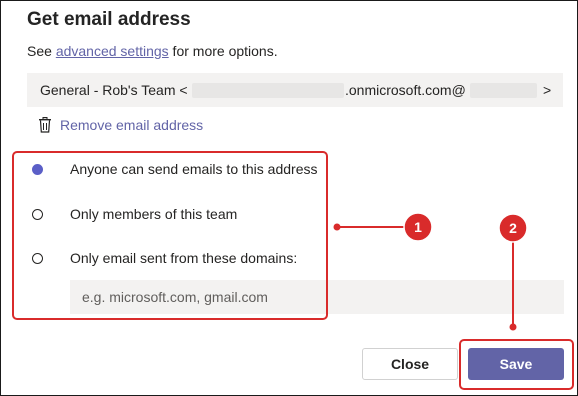 The width and height of the screenshot is (578, 396). What do you see at coordinates (547, 90) in the screenshot?
I see `email-suffix: >` at bounding box center [547, 90].